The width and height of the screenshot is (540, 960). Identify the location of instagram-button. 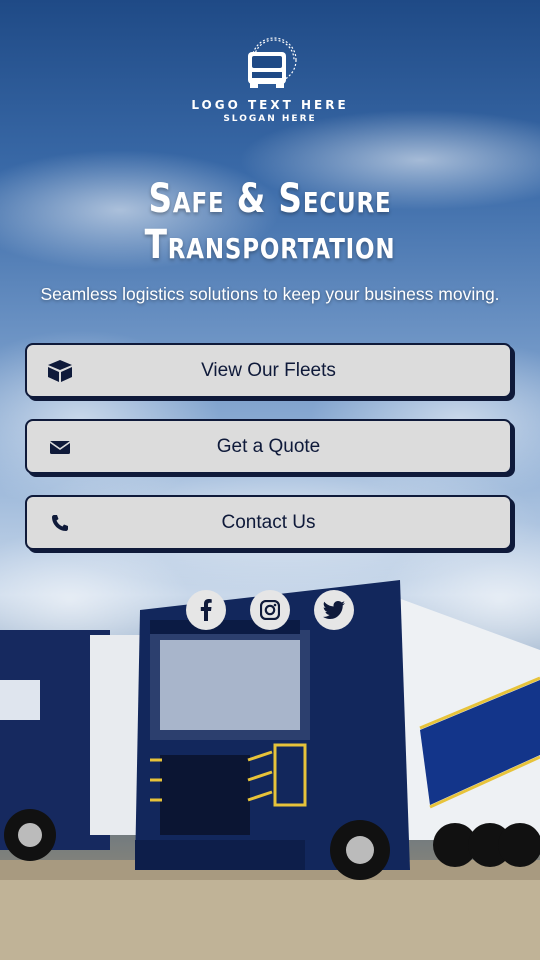
(270, 610).